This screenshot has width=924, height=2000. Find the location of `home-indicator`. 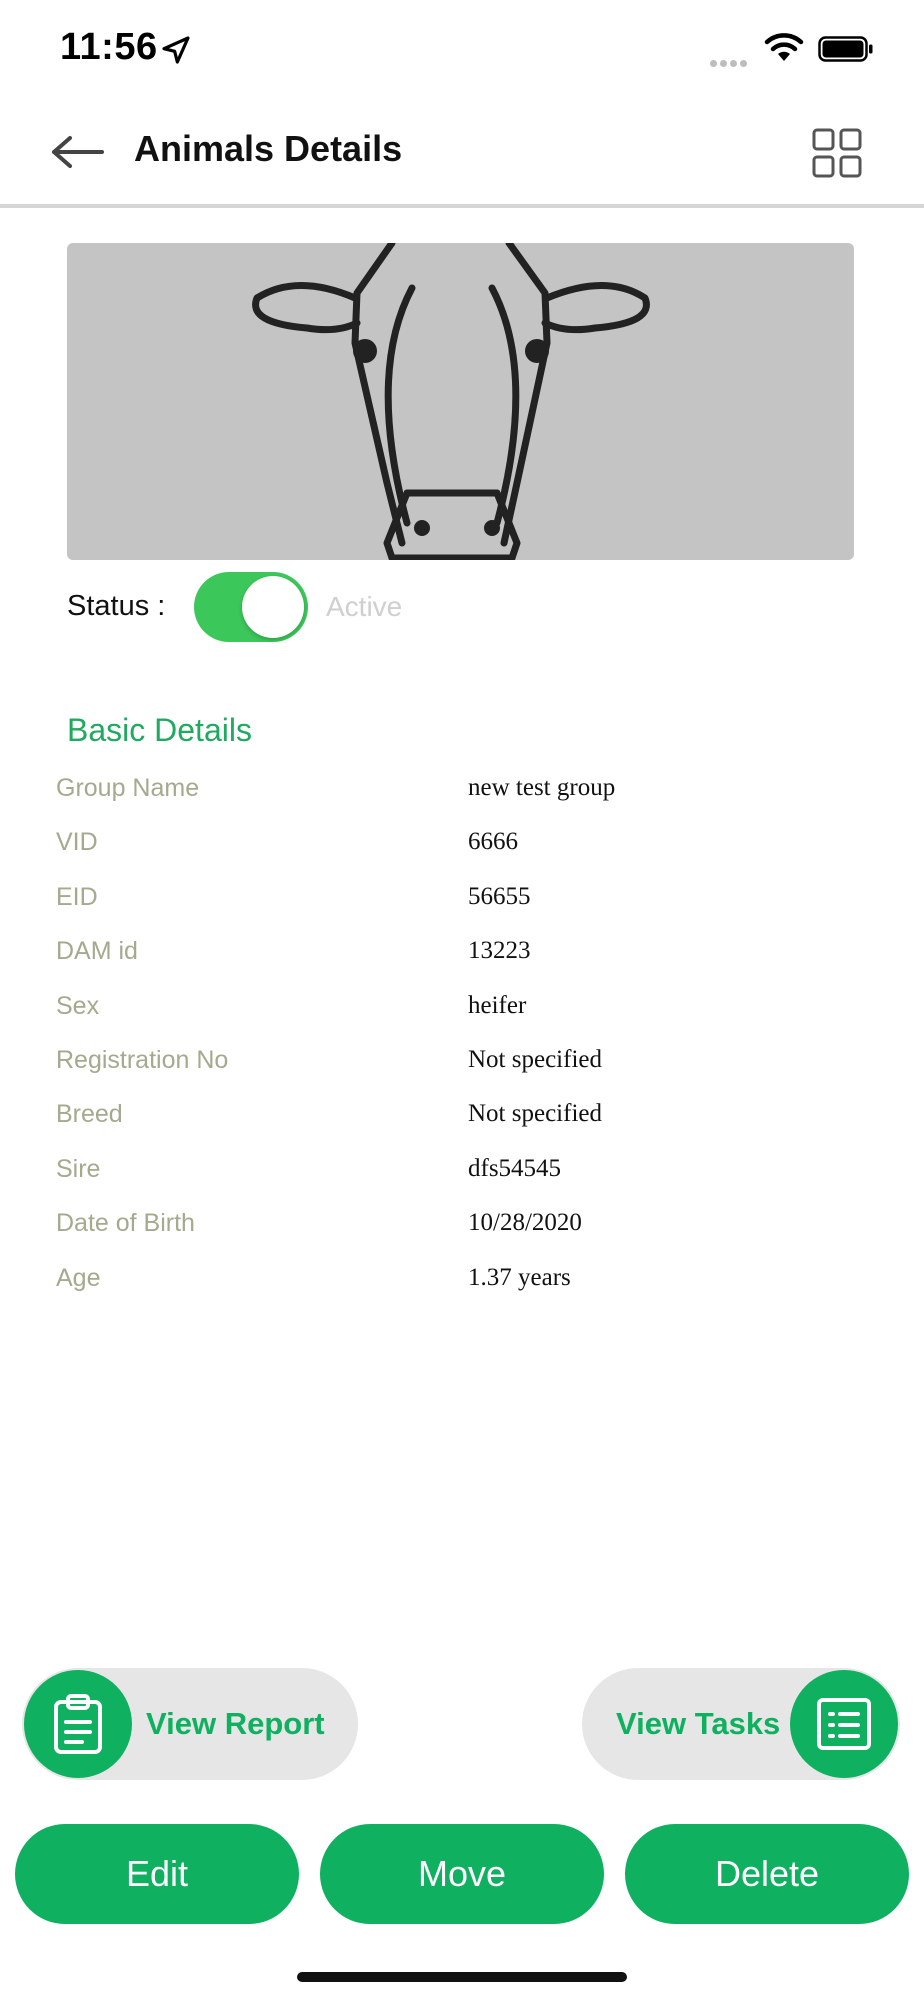

home-indicator is located at coordinates (462, 1977).